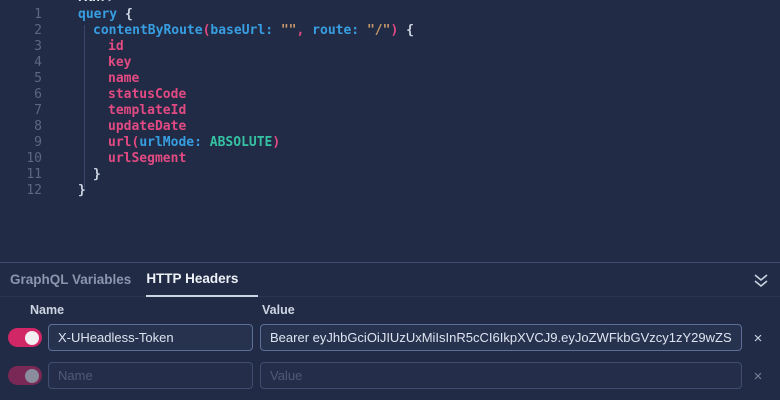 Image resolution: width=780 pixels, height=400 pixels. What do you see at coordinates (38, 110) in the screenshot?
I see `line-number: 7` at bounding box center [38, 110].